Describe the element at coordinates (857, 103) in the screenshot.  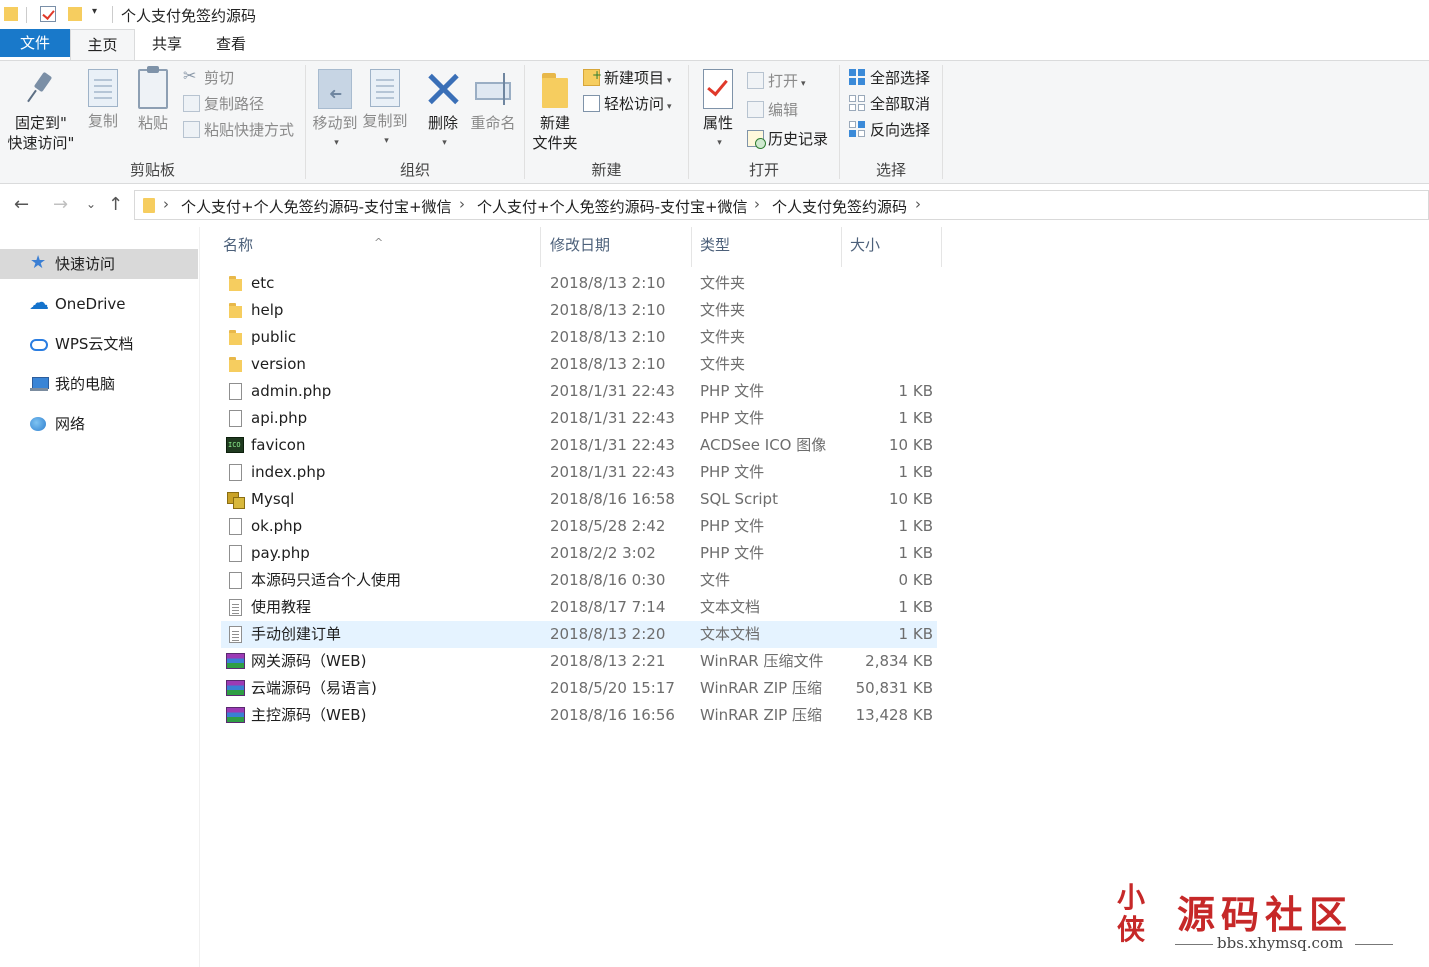
I see `select-none-icon` at that location.